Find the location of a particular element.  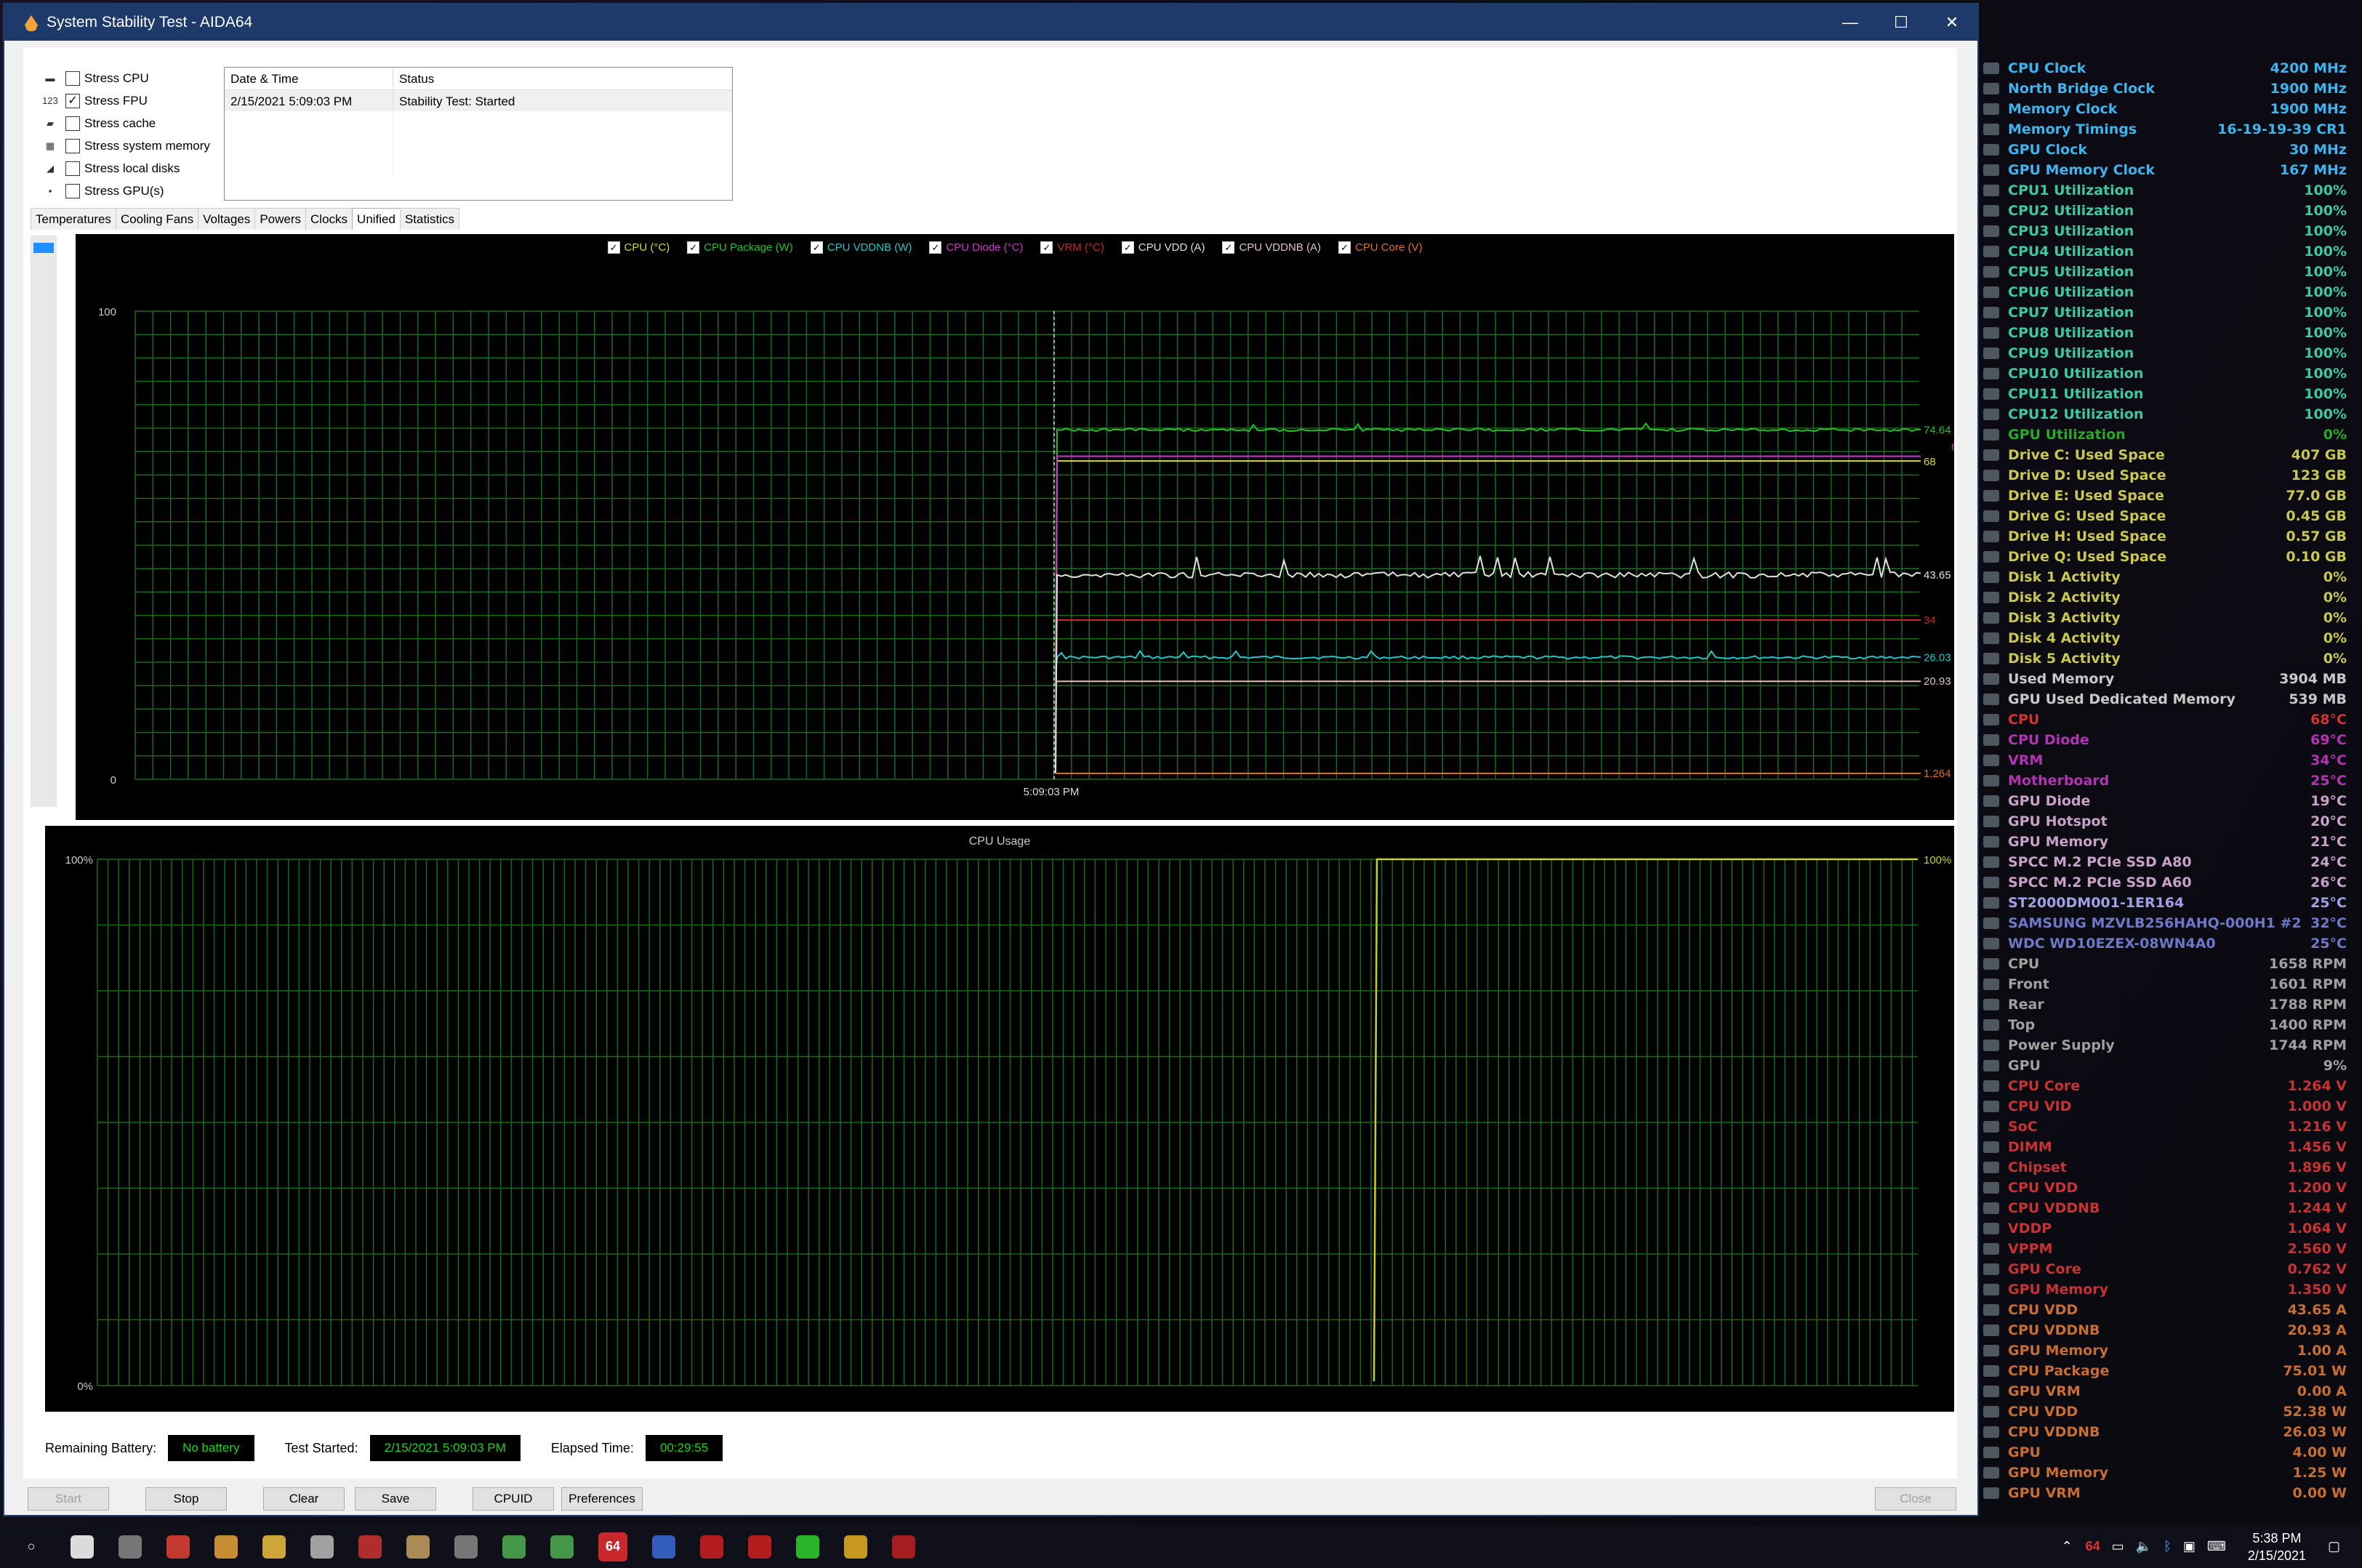

network-icon: ▭ is located at coordinates (2118, 1546).